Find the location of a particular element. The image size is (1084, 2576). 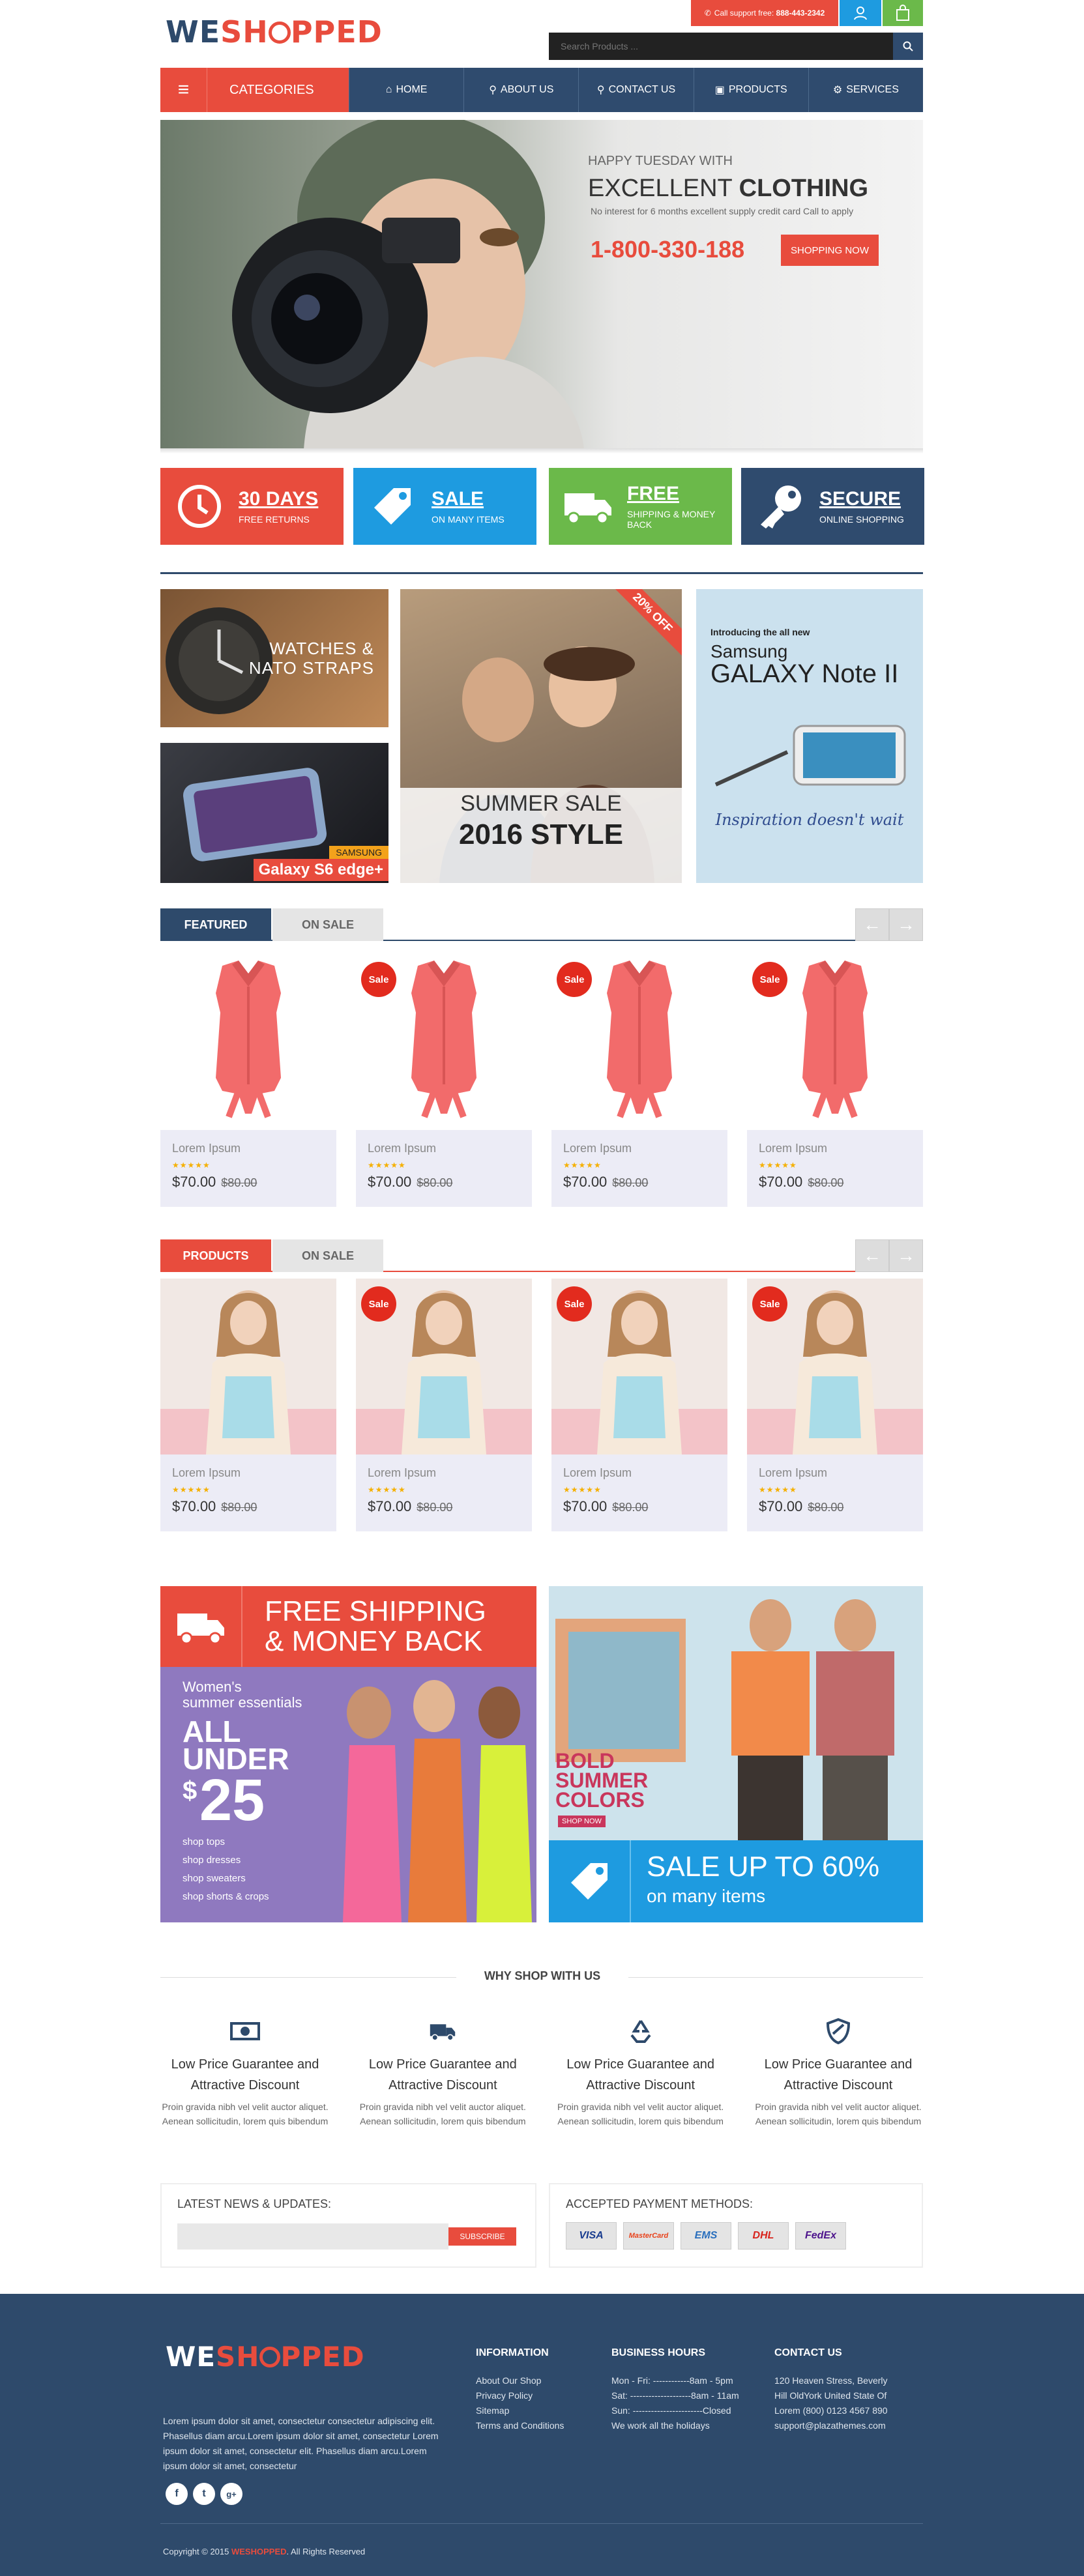

hero-photo is located at coordinates (408, 285).